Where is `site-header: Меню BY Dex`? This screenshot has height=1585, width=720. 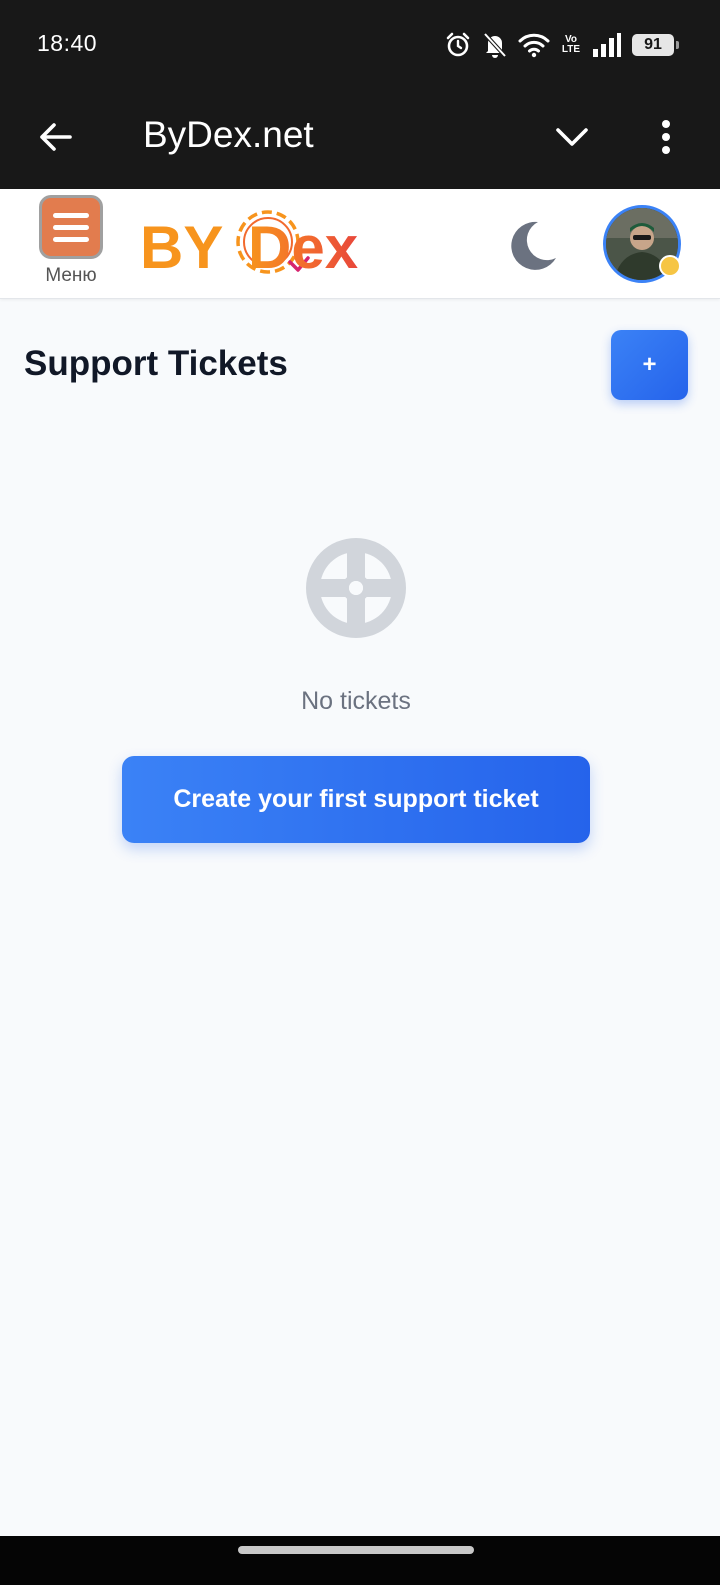
site-header: Меню BY Dex is located at coordinates (360, 244).